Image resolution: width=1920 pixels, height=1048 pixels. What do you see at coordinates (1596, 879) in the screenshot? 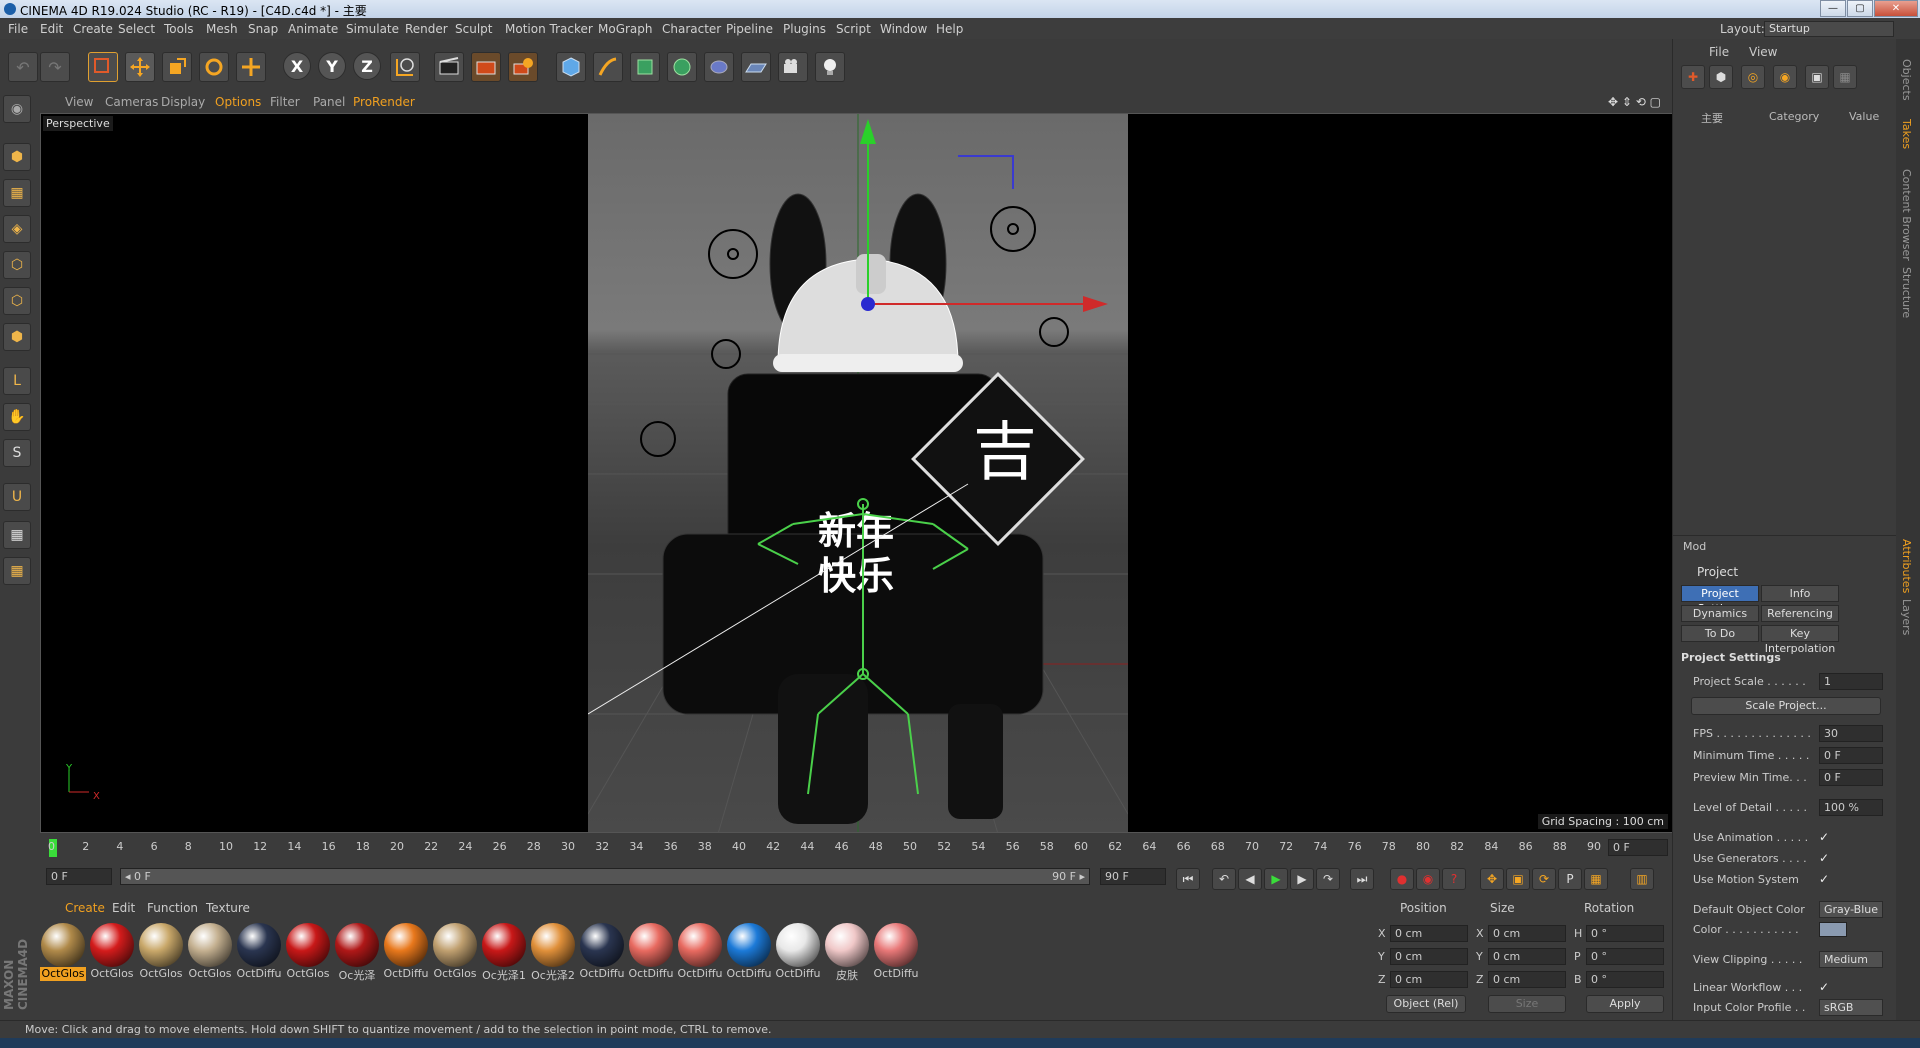
I see `key-pla-icon: ▦` at bounding box center [1596, 879].